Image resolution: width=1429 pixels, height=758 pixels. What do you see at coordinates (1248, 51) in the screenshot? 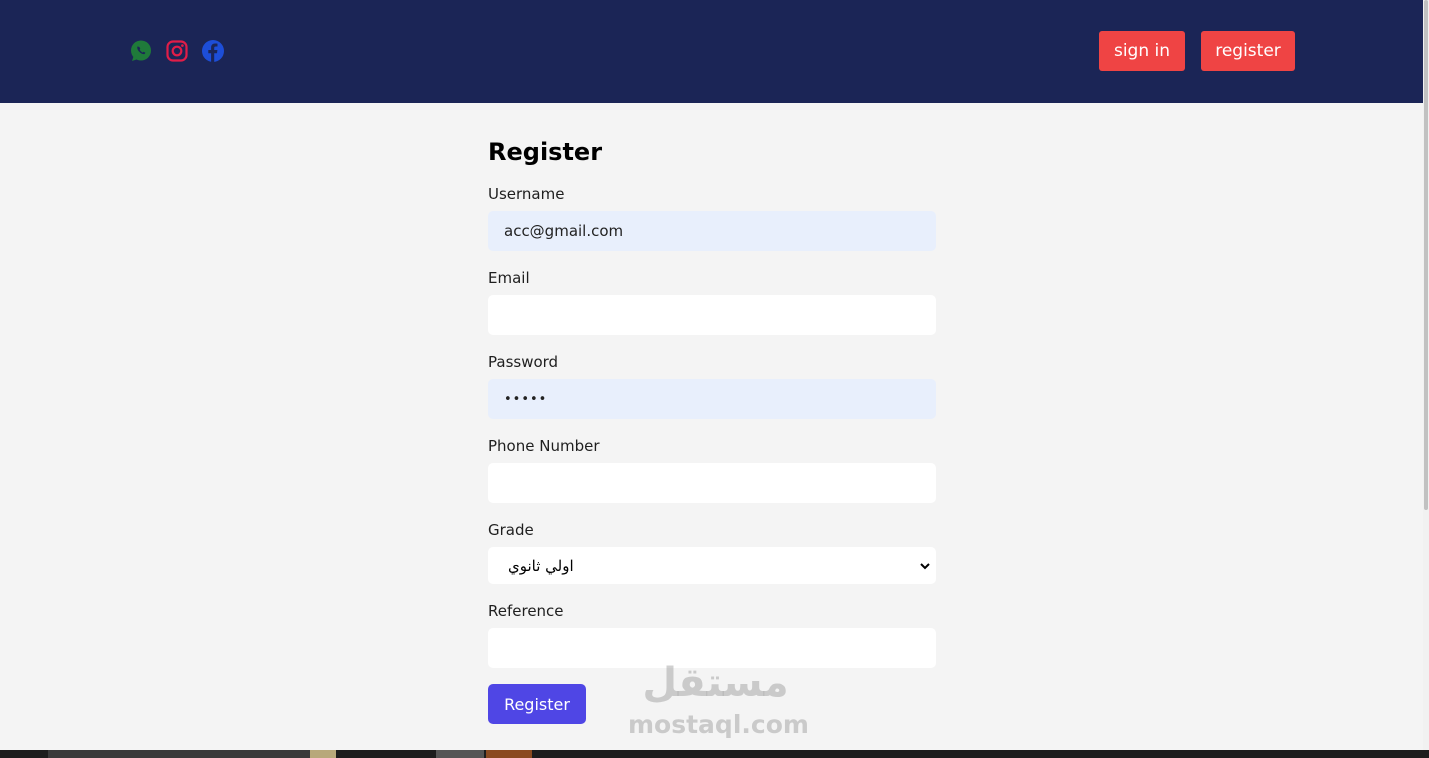
I see `register-nav-button: register` at bounding box center [1248, 51].